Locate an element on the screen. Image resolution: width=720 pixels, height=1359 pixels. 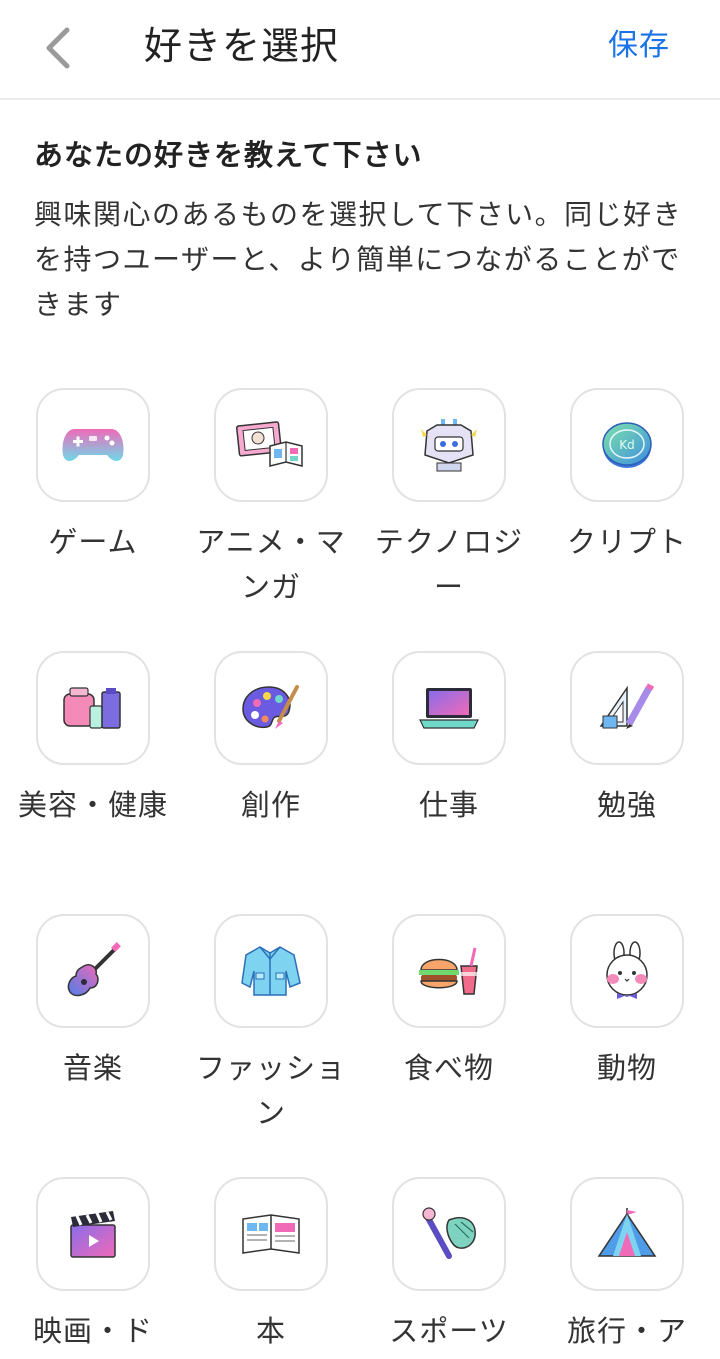
category-item-game: ゲーム is located at coordinates (93, 476).